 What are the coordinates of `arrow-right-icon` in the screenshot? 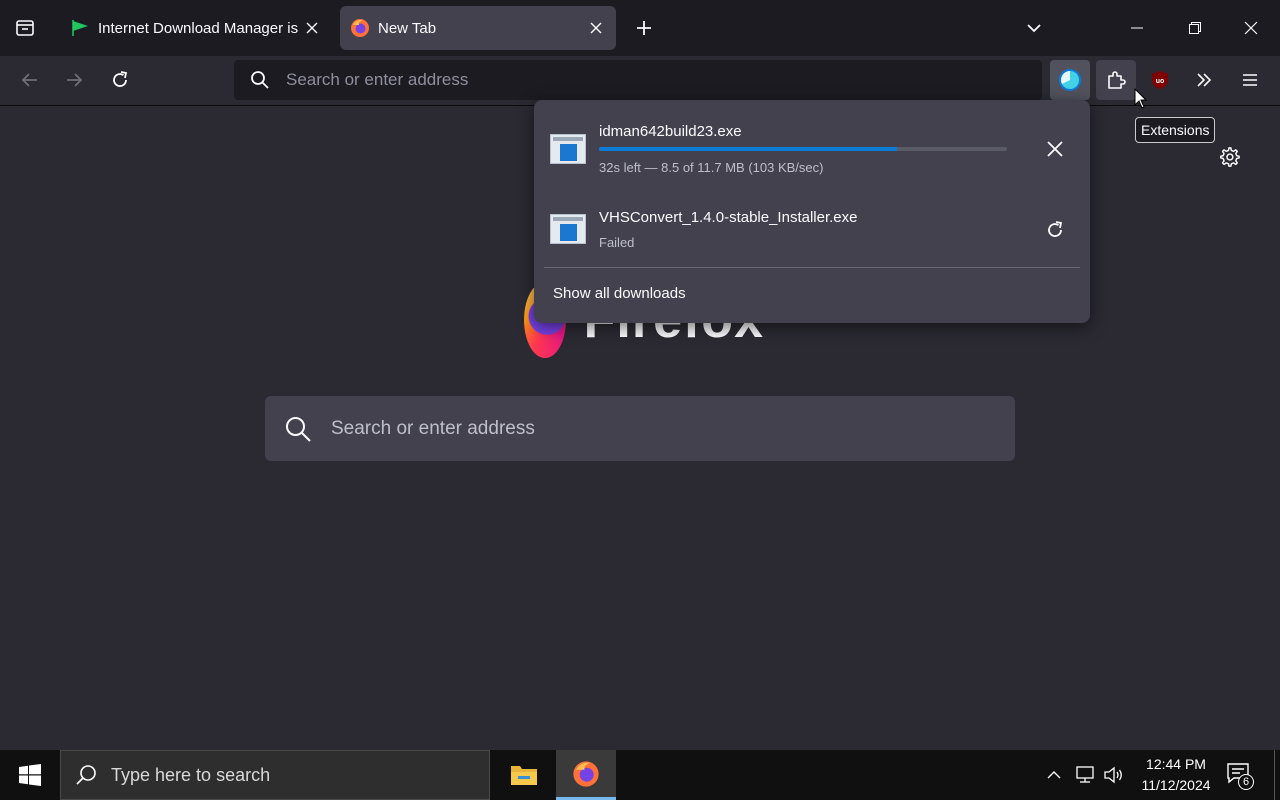 It's located at (75, 80).